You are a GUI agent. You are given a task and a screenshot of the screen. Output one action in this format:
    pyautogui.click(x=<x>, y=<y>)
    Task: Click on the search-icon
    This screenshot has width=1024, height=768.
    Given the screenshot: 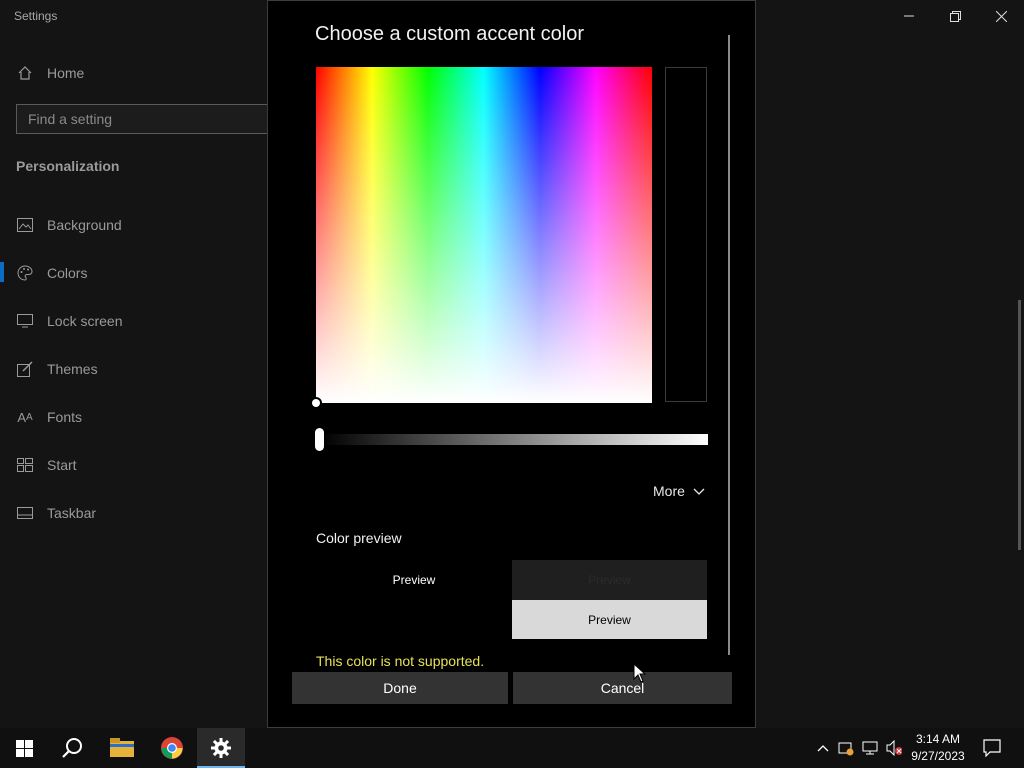 What is the action you would take?
    pyautogui.click(x=72, y=748)
    